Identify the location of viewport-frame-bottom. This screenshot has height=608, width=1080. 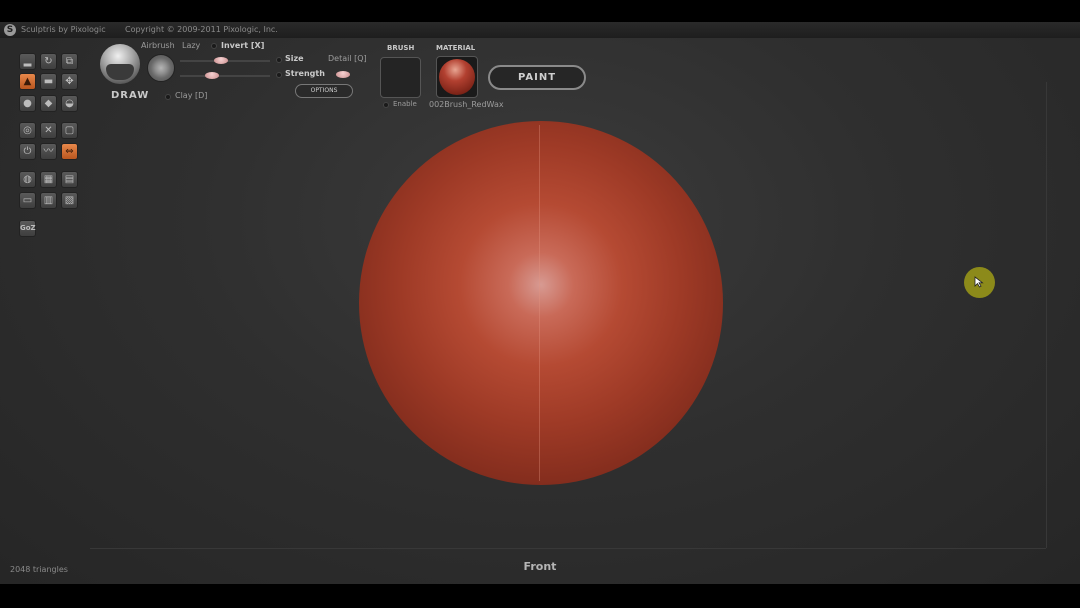
(568, 548).